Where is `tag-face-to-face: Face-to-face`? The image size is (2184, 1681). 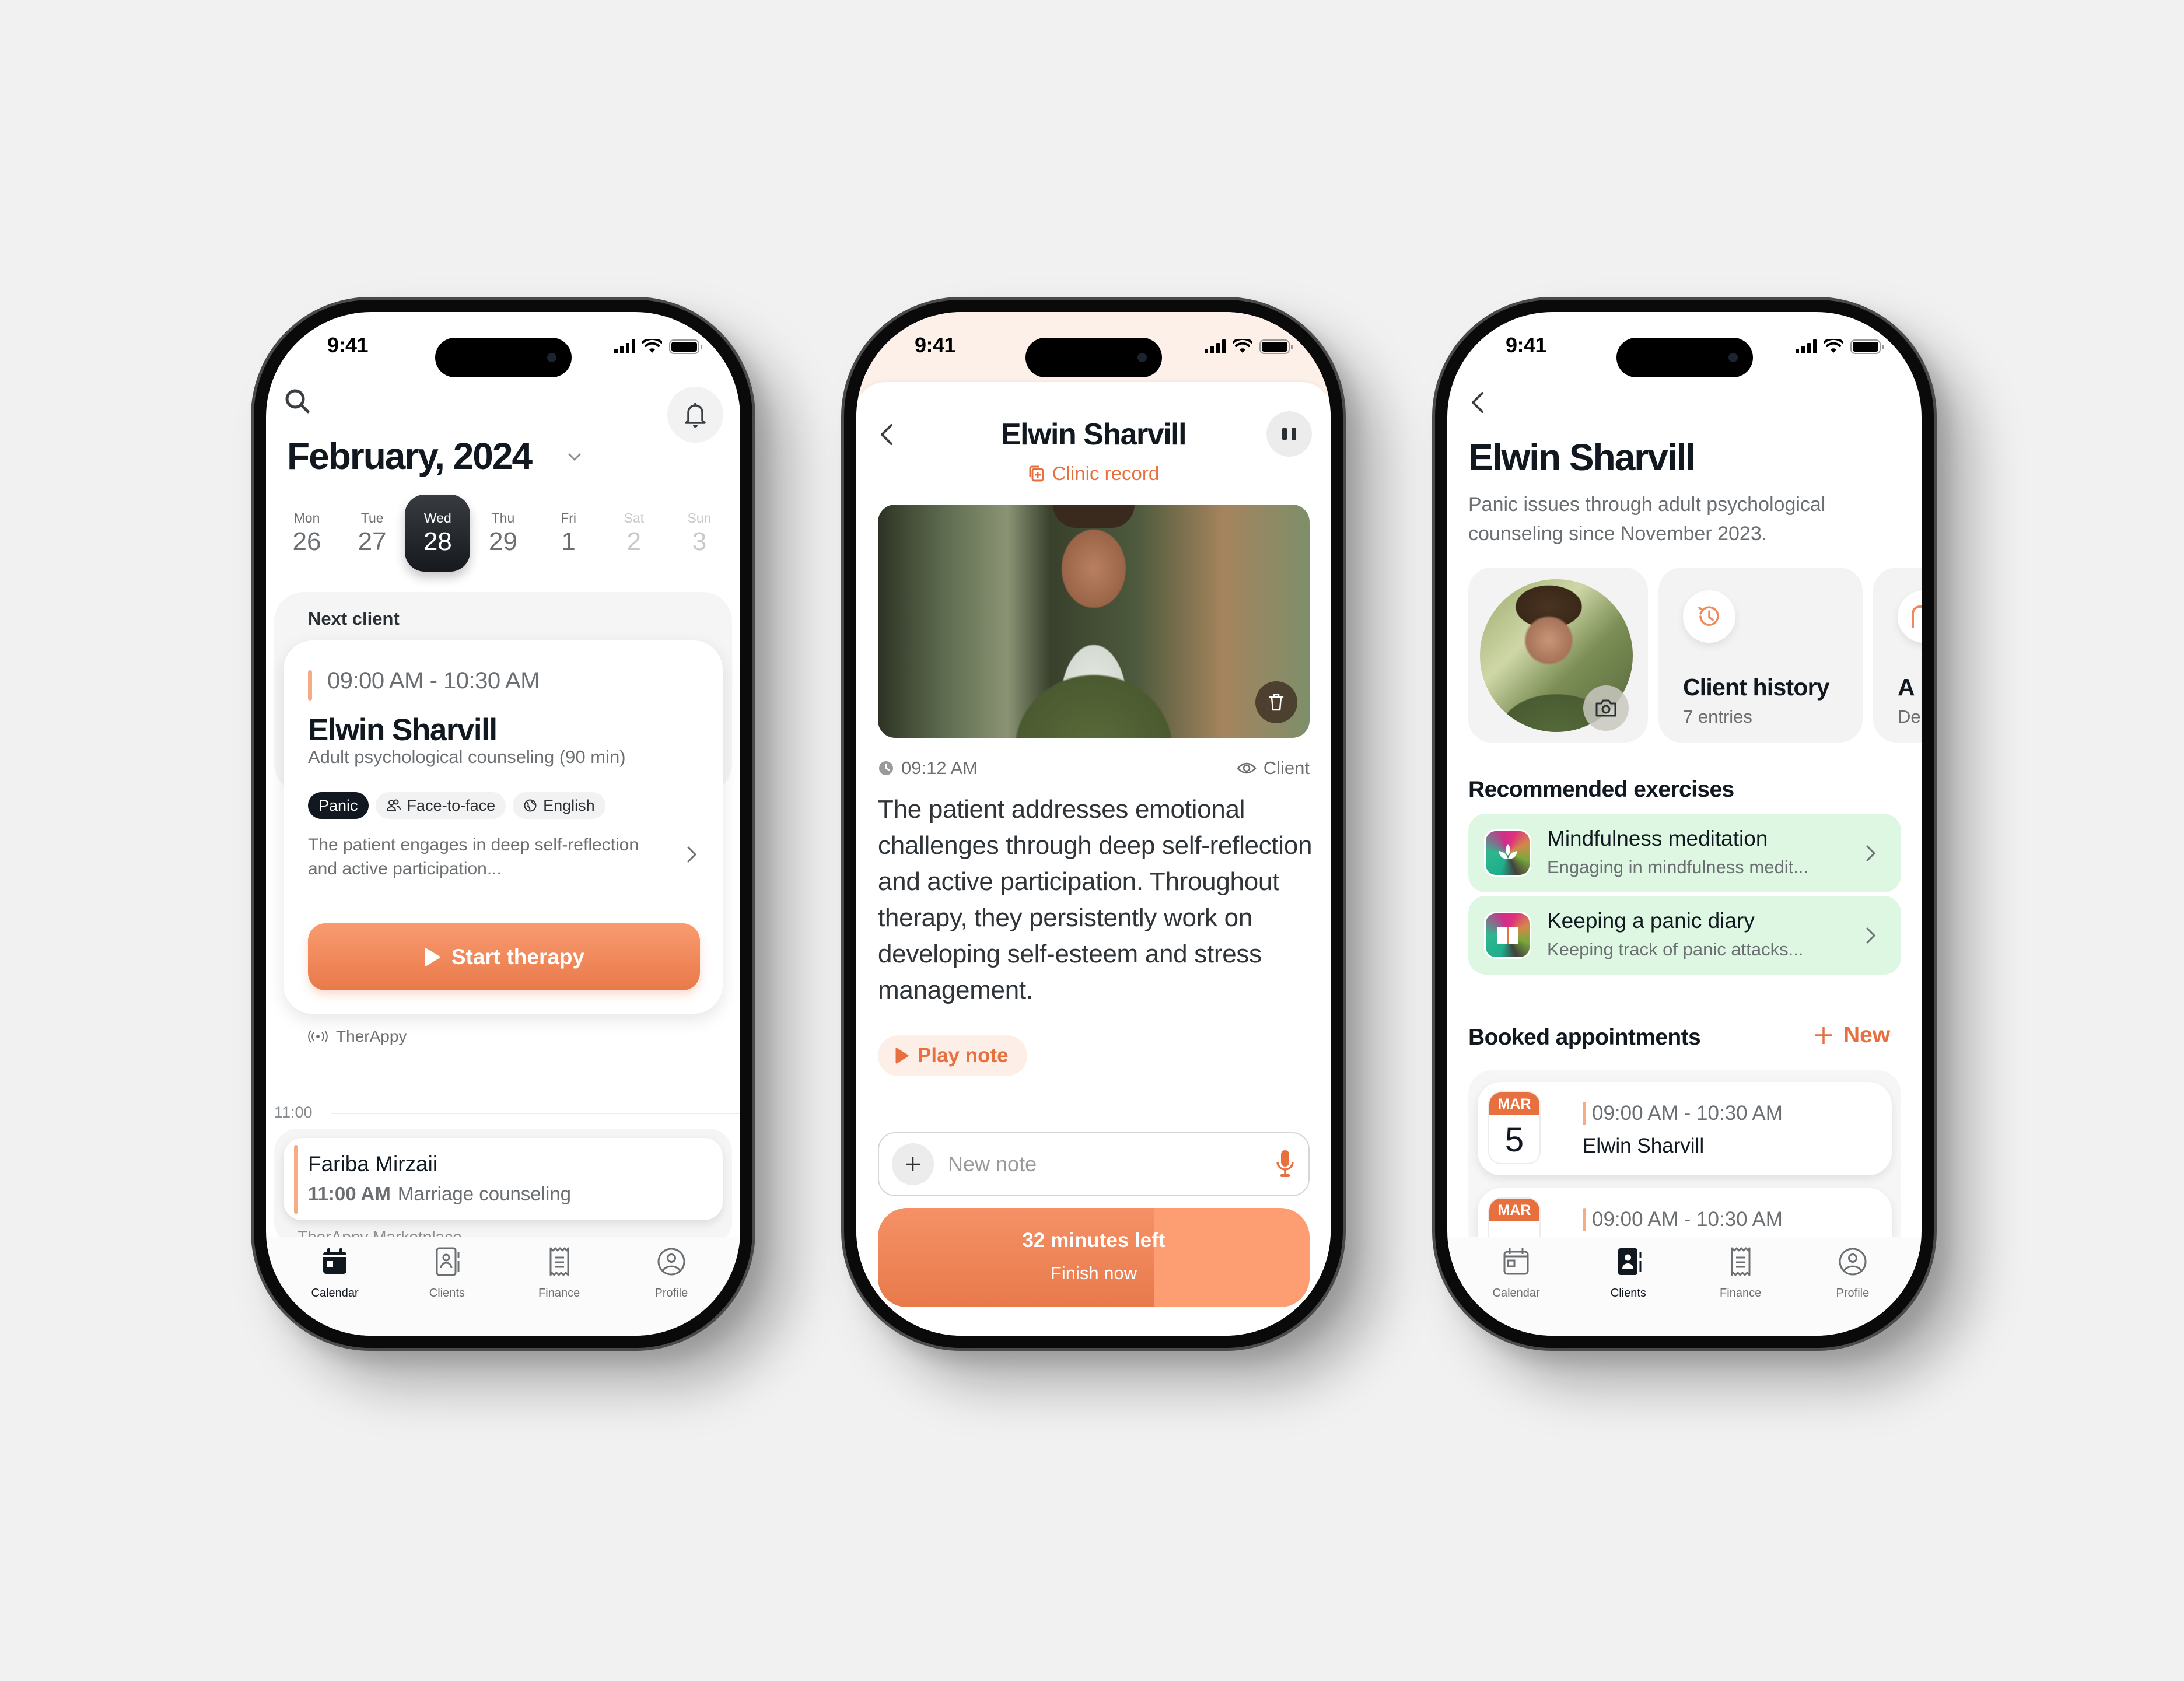
tag-face-to-face: Face-to-face is located at coordinates (440, 805).